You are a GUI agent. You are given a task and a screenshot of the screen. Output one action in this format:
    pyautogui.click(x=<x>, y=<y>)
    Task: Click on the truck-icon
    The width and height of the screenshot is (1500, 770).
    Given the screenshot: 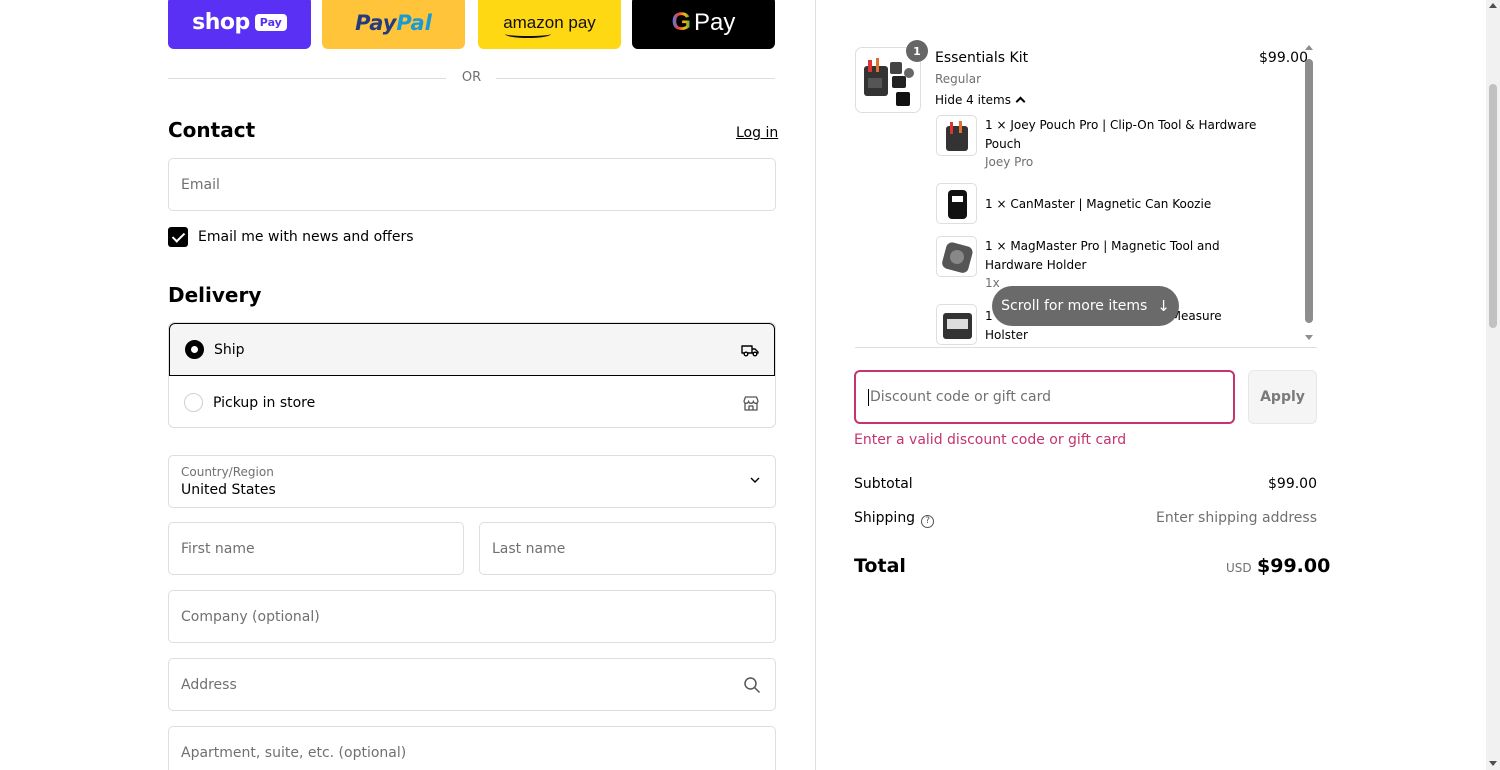 What is the action you would take?
    pyautogui.click(x=750, y=350)
    